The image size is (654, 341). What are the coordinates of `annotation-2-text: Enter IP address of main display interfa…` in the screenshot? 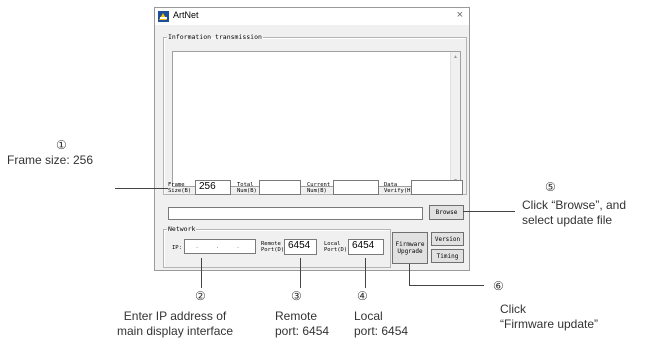 It's located at (175, 323).